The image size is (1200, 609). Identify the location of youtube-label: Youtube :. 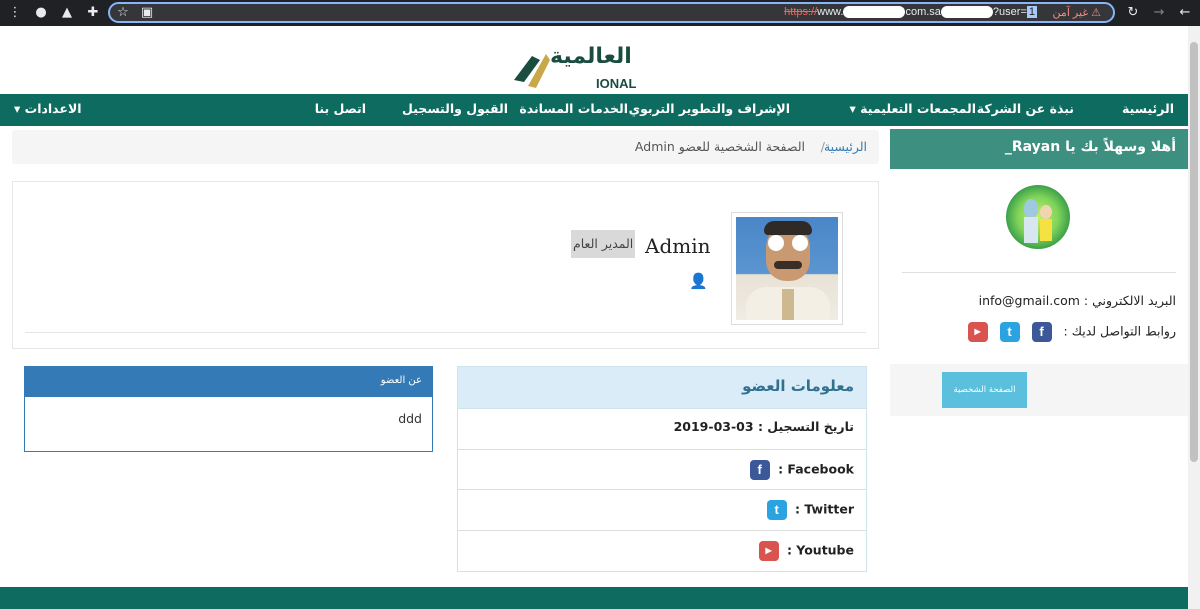
(820, 549).